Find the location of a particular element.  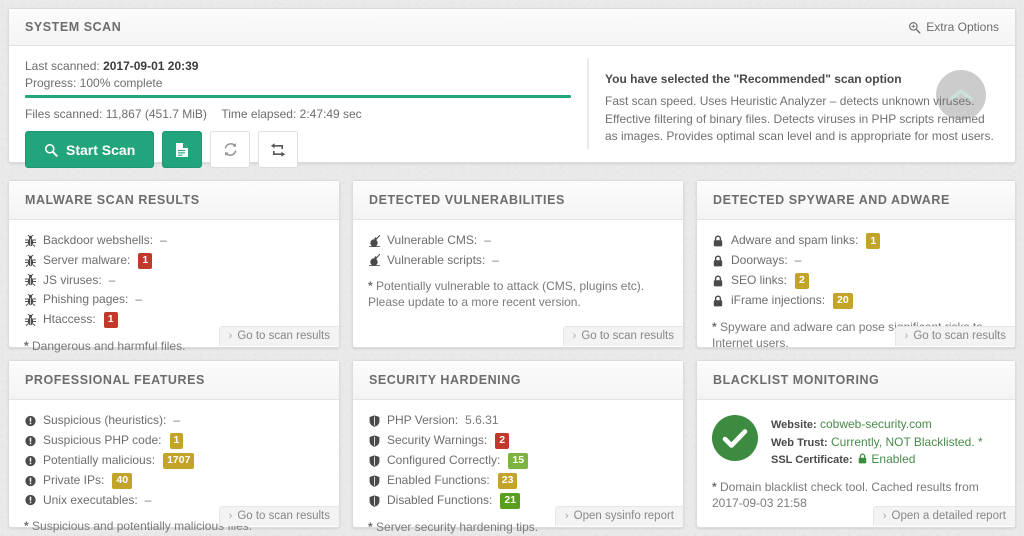

stat-row: Potentially malicious: 1707 is located at coordinates (174, 460).